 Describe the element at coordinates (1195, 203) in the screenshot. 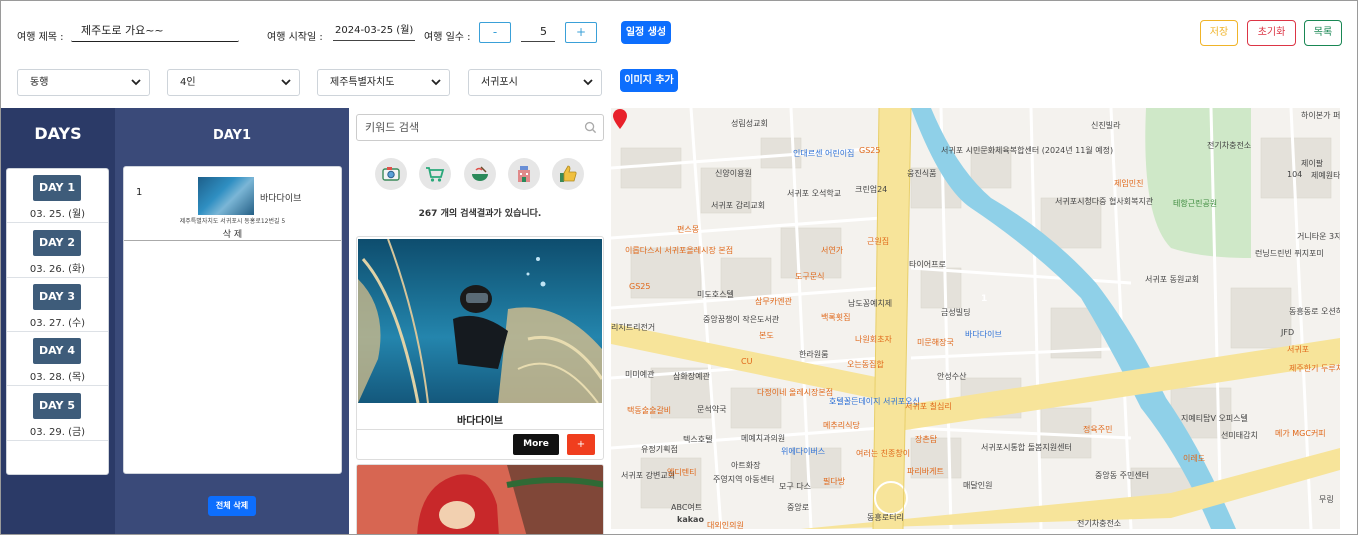

I see `map-label: 테항근린공원` at that location.